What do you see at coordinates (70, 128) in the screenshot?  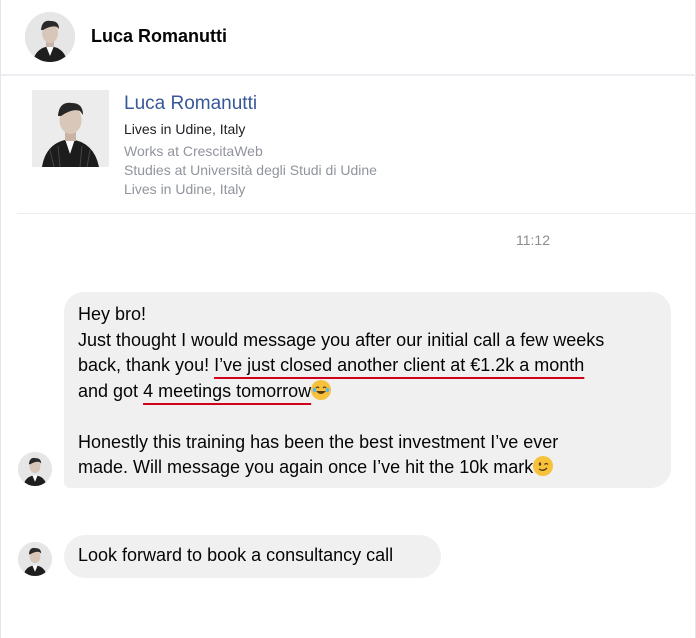 I see `profile-photo` at bounding box center [70, 128].